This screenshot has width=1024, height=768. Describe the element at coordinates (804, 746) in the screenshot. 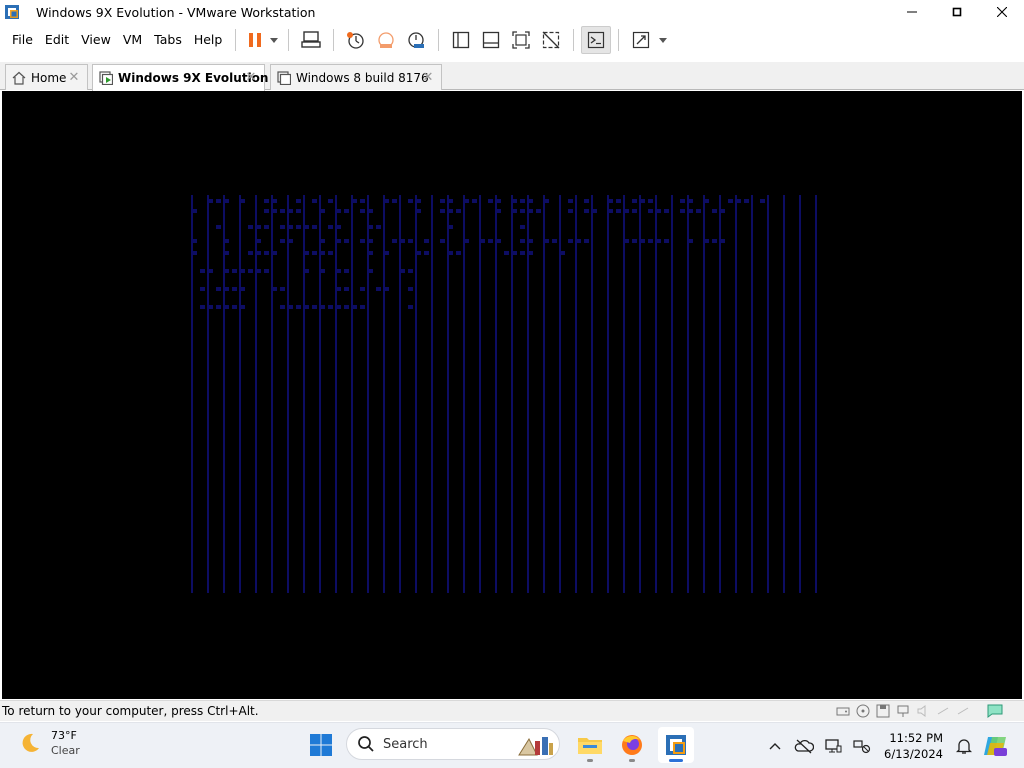

I see `onedrive-offline-icon` at that location.